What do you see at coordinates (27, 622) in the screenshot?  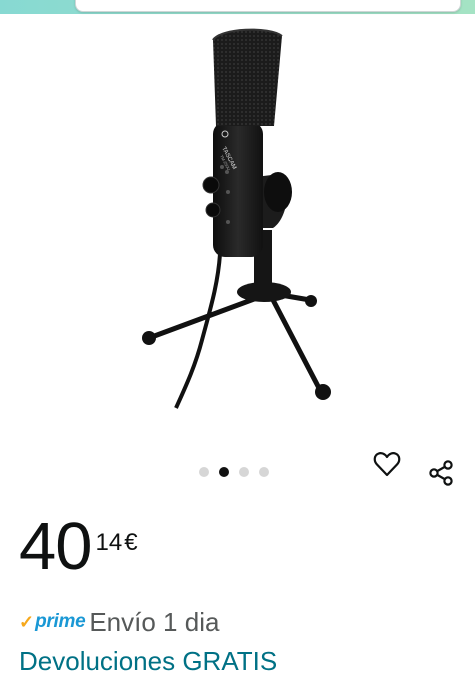 I see `check-icon: ✓` at bounding box center [27, 622].